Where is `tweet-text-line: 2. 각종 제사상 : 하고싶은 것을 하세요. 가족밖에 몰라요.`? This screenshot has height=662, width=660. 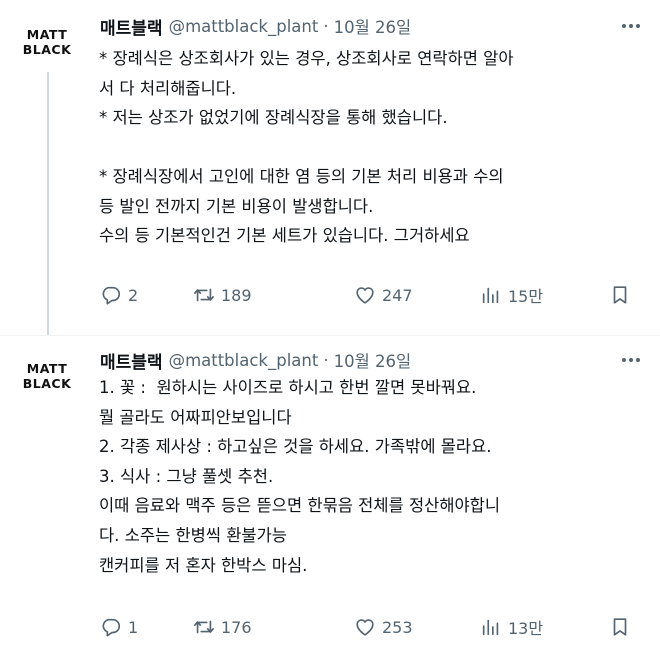
tweet-text-line: 2. 각종 제사상 : 하고싶은 것을 하세요. 가족밖에 몰라요. is located at coordinates (295, 447).